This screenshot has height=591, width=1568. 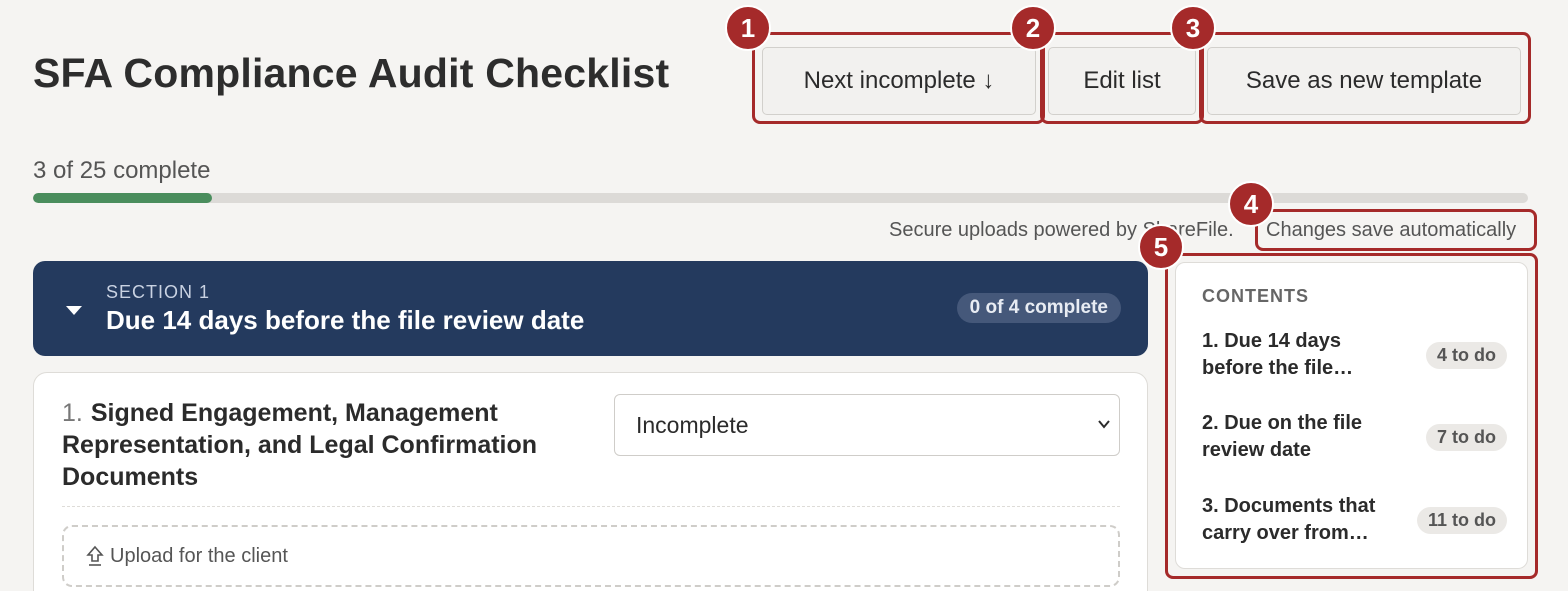 What do you see at coordinates (1282, 436) in the screenshot?
I see `contents-item-label: 2. Due on the file review date` at bounding box center [1282, 436].